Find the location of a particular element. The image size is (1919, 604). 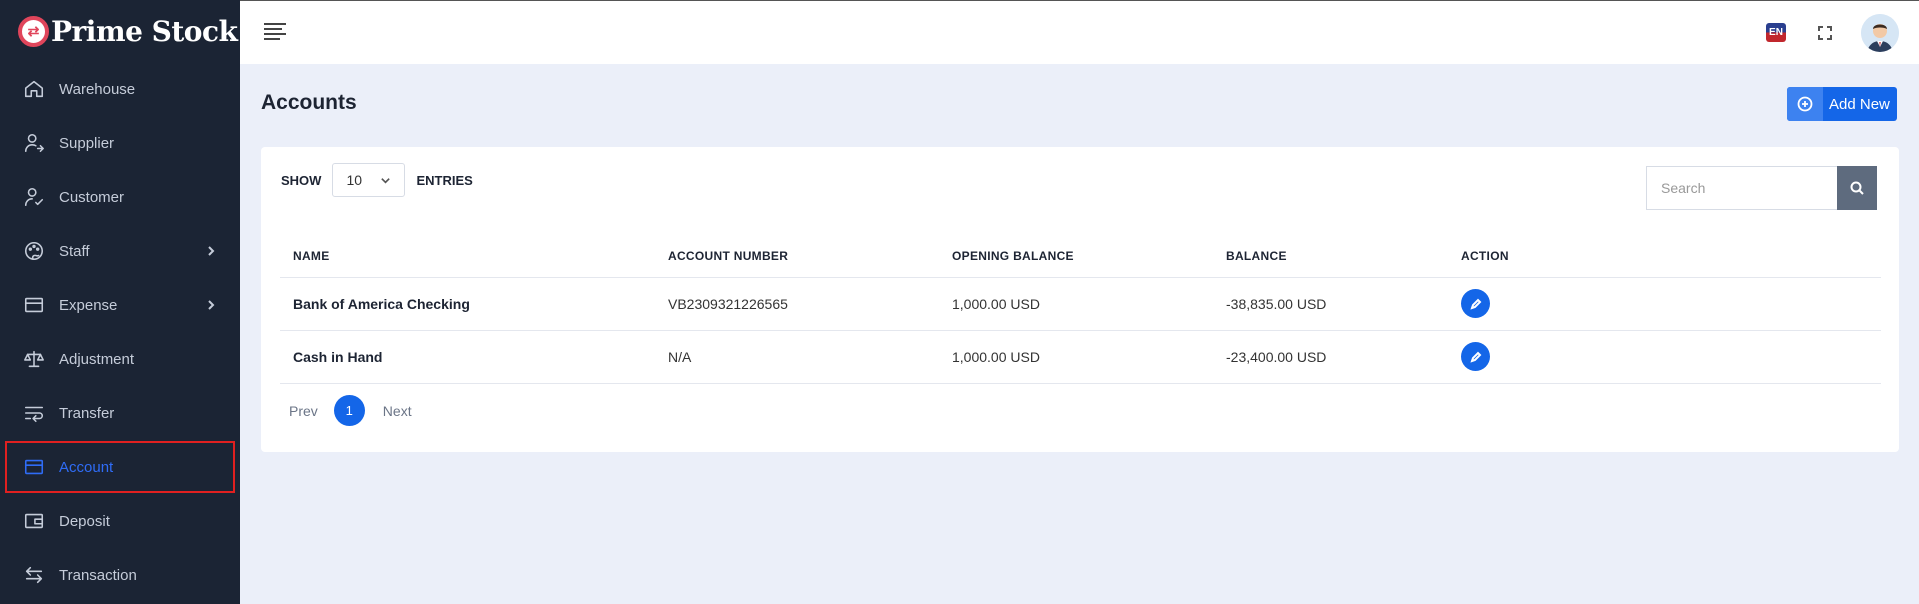

column-header-balance: BALANCE is located at coordinates (1330, 256).